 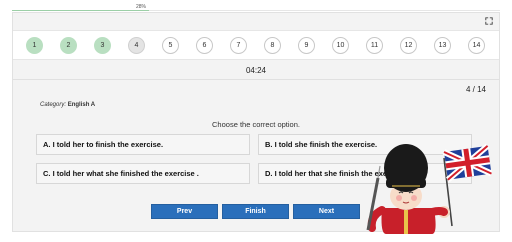 What do you see at coordinates (442, 45) in the screenshot?
I see `question-nav-13: 13` at bounding box center [442, 45].